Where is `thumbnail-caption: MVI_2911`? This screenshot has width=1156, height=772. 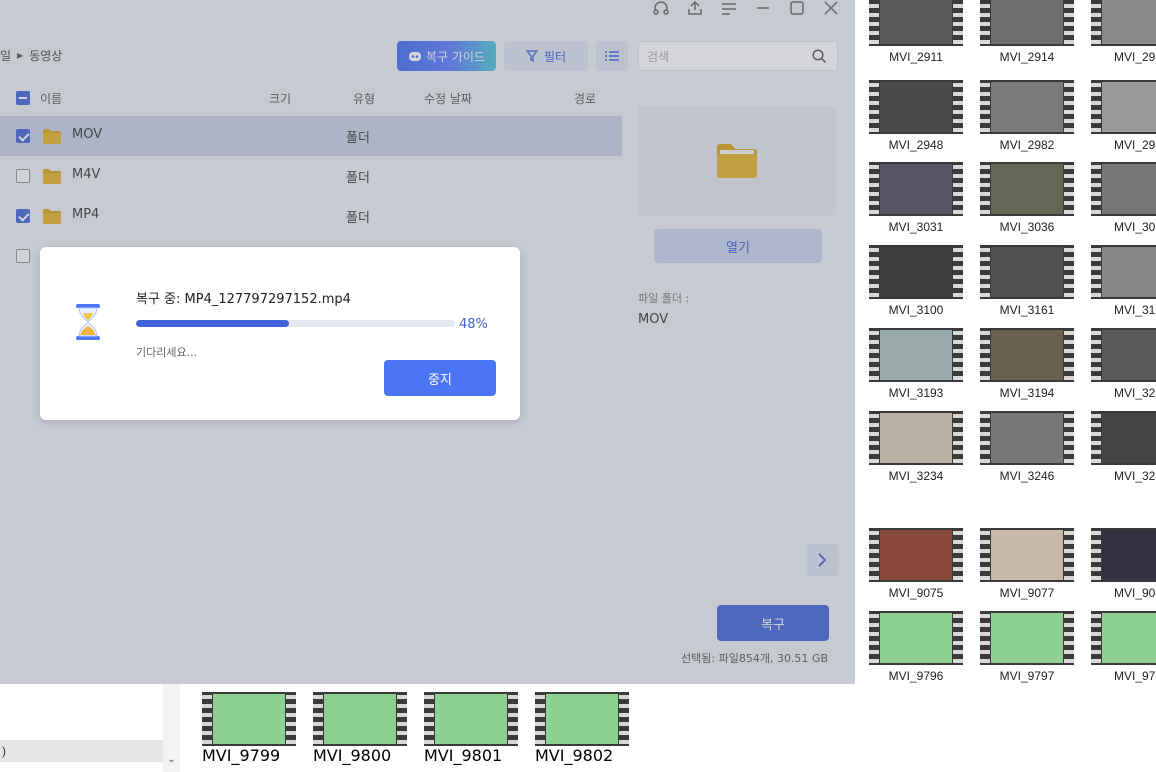
thumbnail-caption: MVI_2911 is located at coordinates (916, 57).